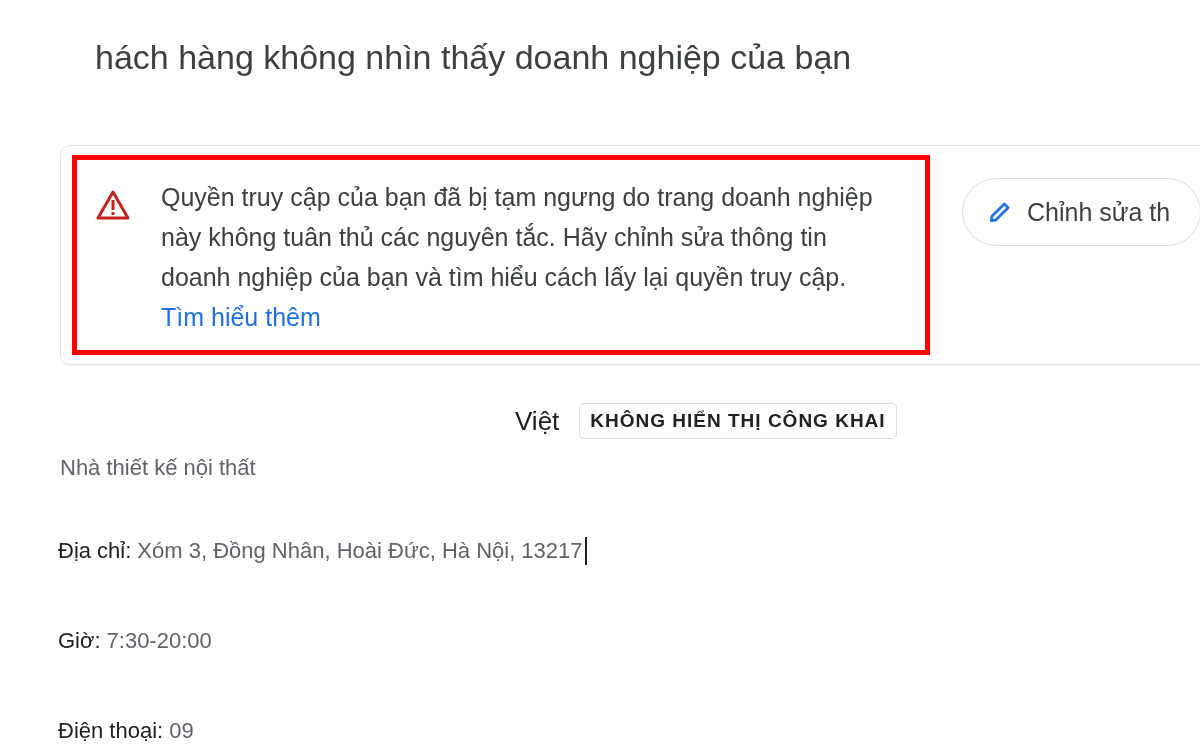  What do you see at coordinates (1081, 212) in the screenshot?
I see `edit-button: Chỉnh sửa th` at bounding box center [1081, 212].